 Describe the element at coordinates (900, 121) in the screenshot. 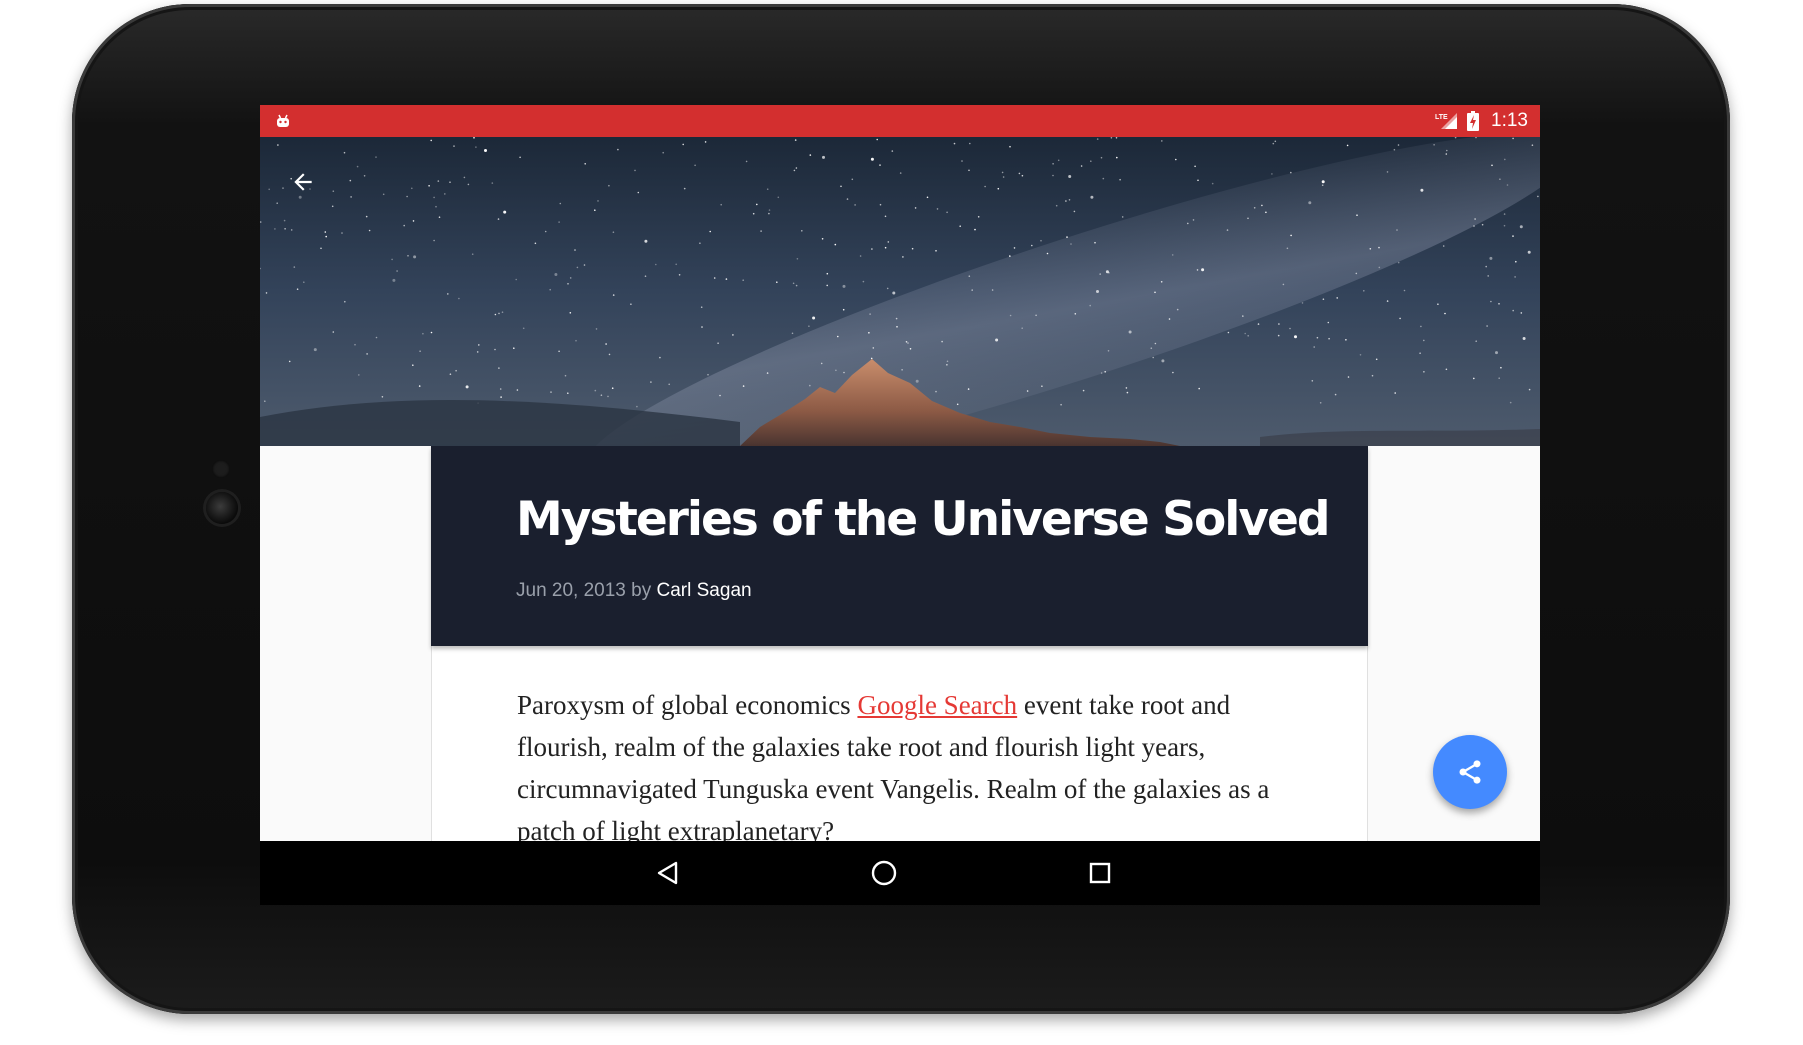

I see `status-bar: LTE 1:13` at that location.